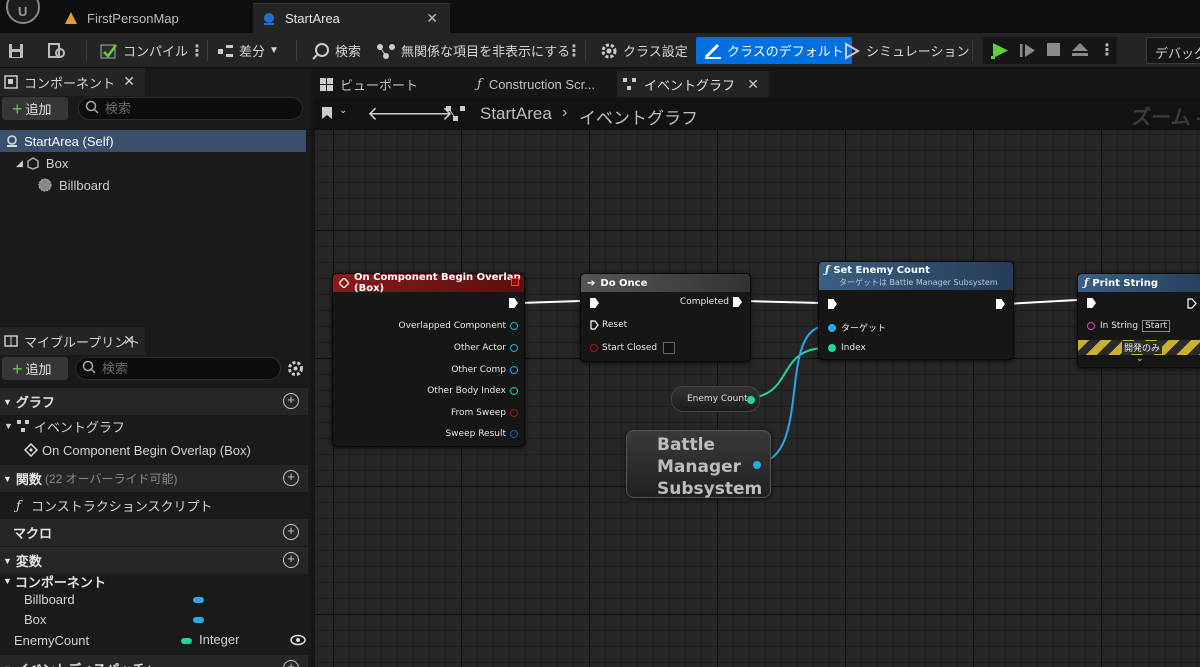  Describe the element at coordinates (168, 640) in the screenshot. I see `variable-enemycount: EnemyCount` at that location.